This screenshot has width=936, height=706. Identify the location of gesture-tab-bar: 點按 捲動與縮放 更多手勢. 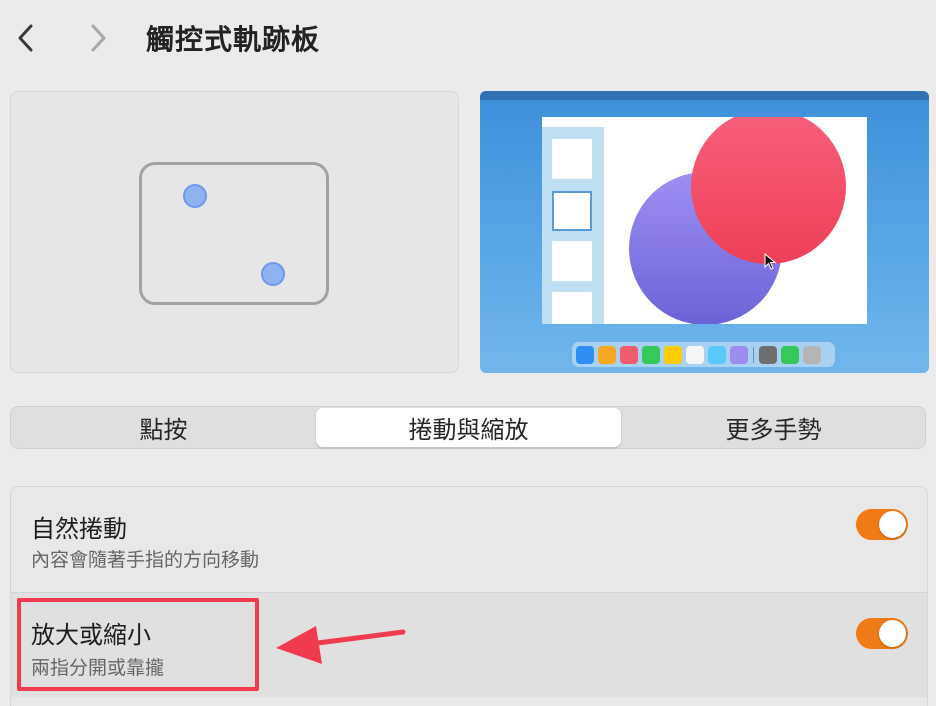
(468, 427).